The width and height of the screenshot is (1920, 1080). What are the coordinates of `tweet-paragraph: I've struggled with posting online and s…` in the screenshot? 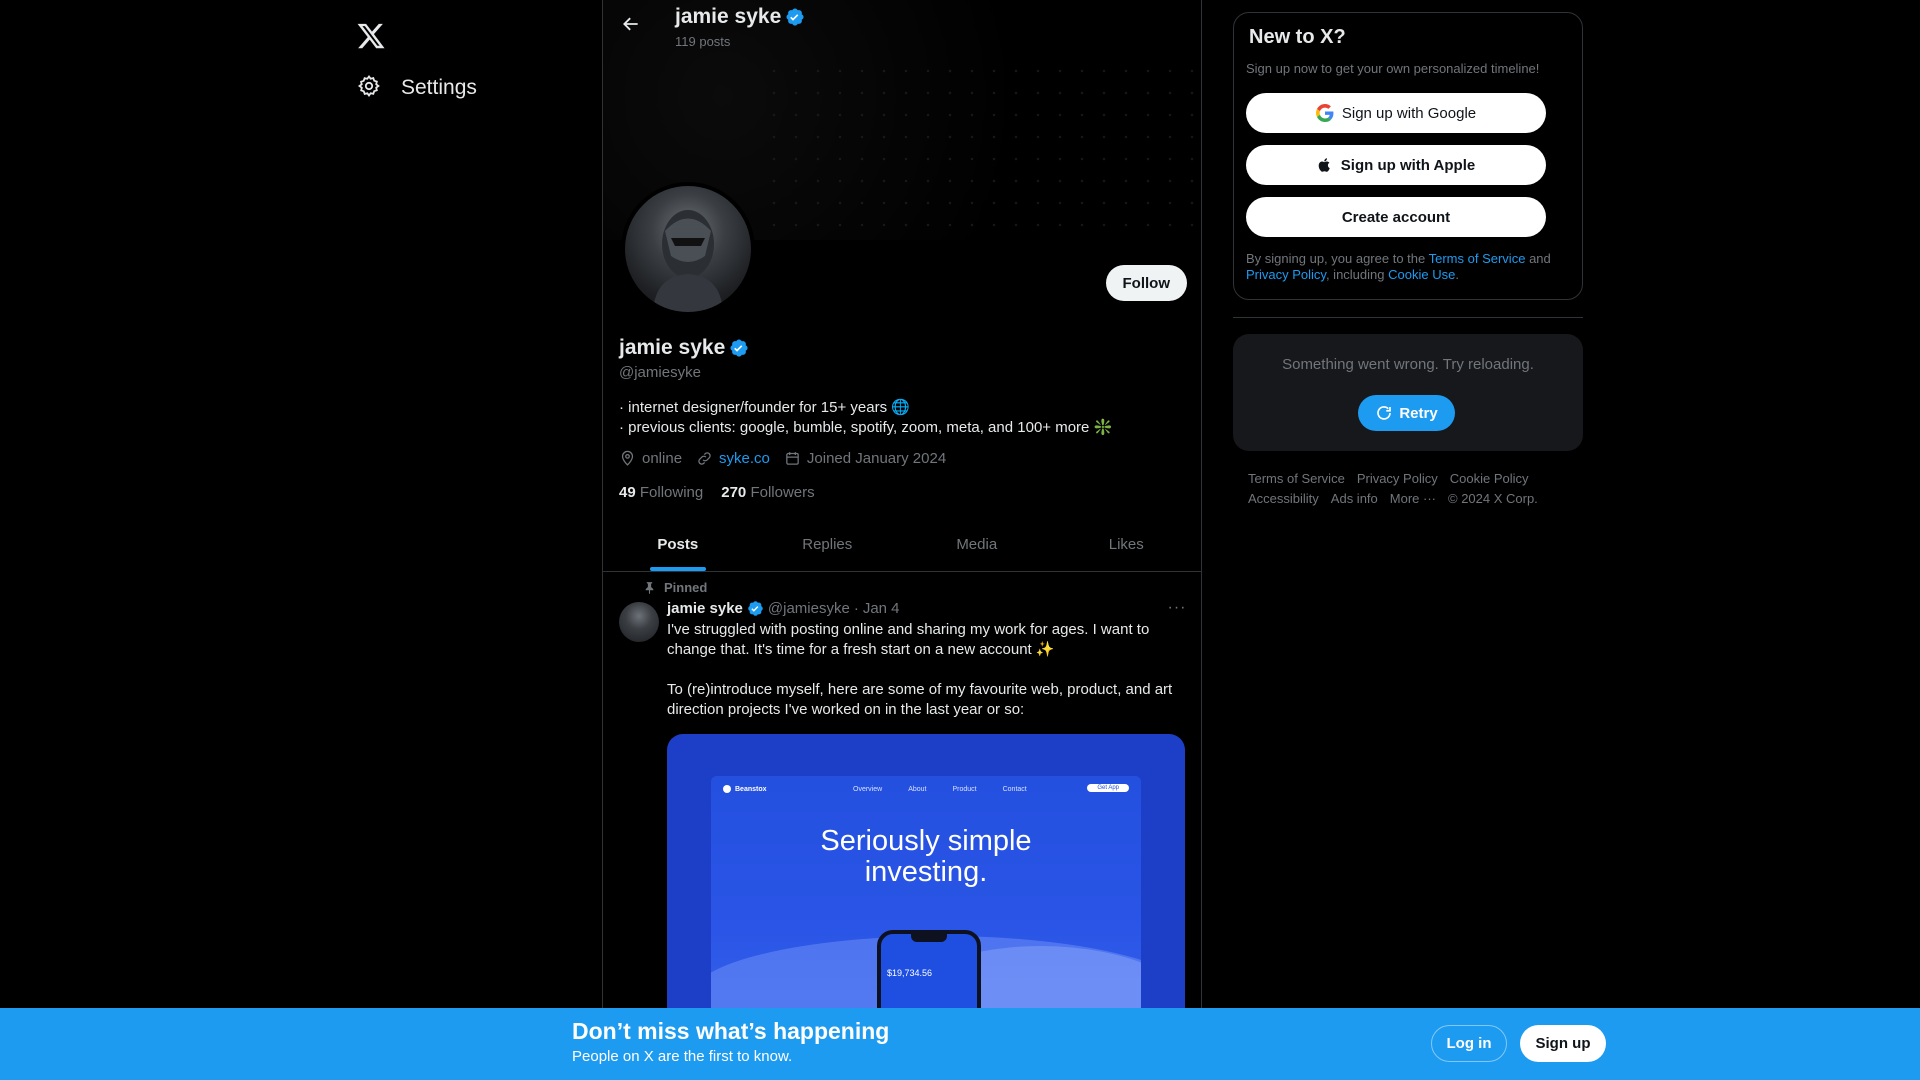 It's located at (908, 639).